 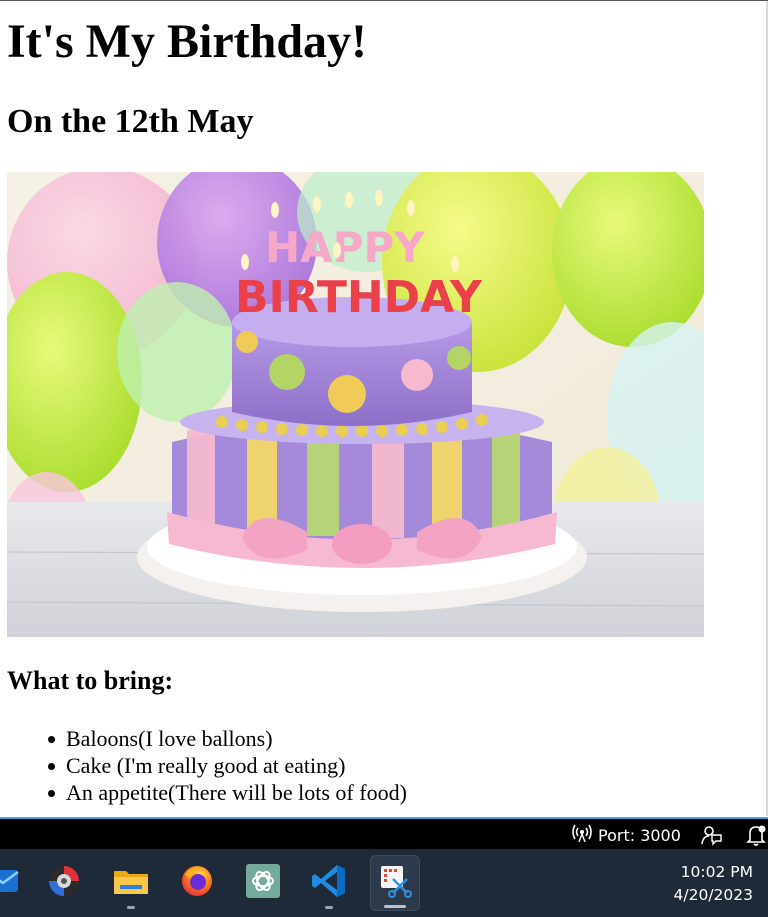 I want to click on vscode-icon, so click(x=329, y=883).